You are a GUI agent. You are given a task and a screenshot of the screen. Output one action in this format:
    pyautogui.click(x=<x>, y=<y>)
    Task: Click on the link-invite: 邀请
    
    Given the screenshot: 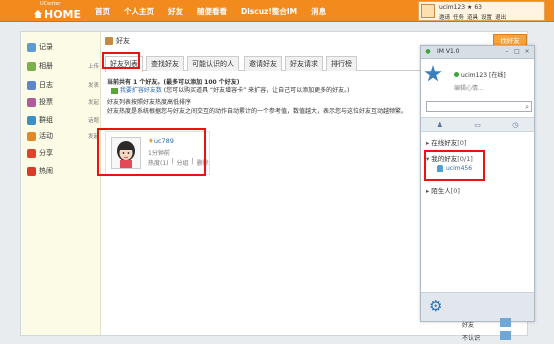 What is the action you would take?
    pyautogui.click(x=444, y=17)
    